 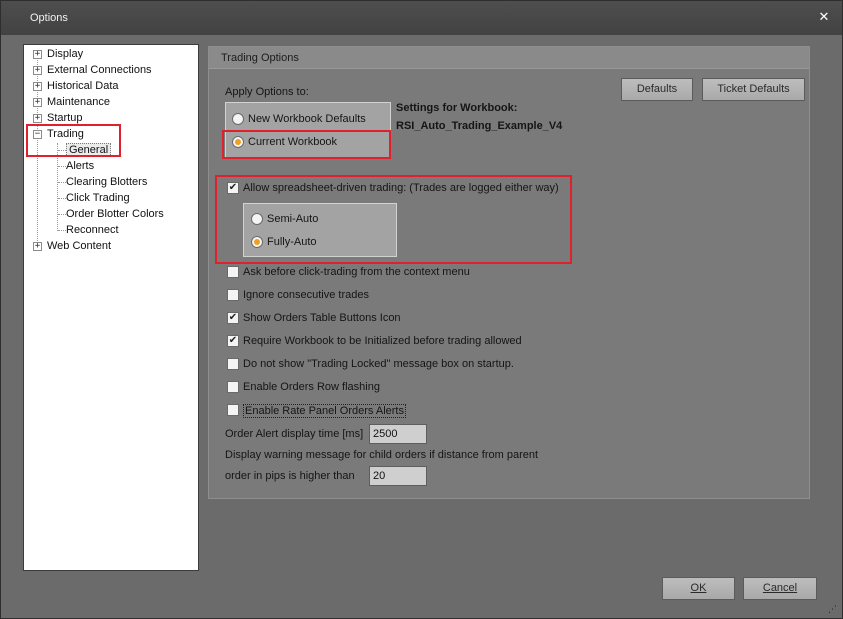 I want to click on highlight-box-current-workbook, so click(x=306, y=144).